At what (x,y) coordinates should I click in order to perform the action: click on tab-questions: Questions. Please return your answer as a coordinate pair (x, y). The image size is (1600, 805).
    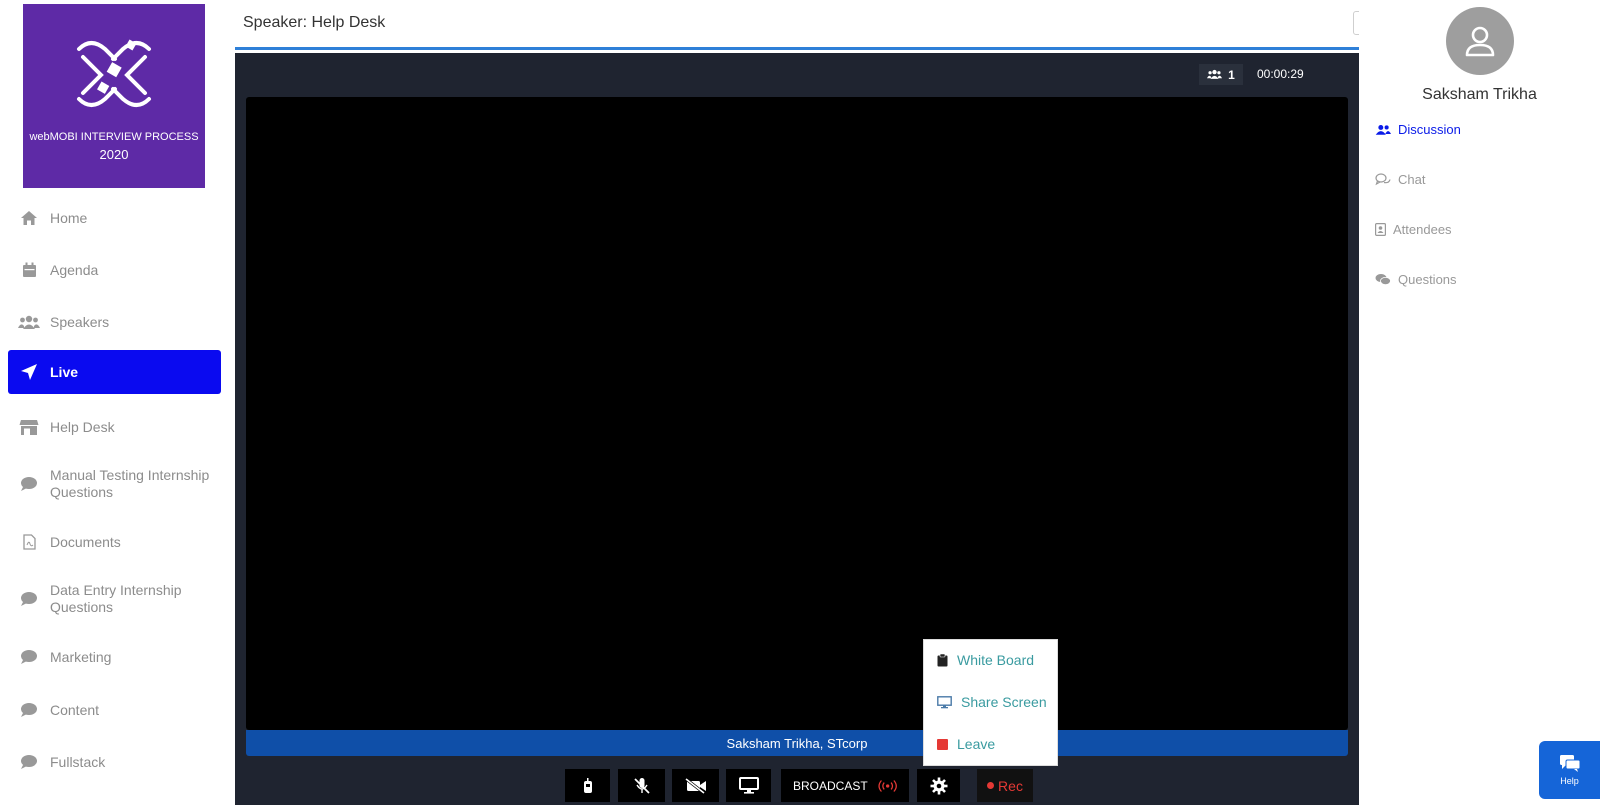
    Looking at the image, I should click on (1416, 279).